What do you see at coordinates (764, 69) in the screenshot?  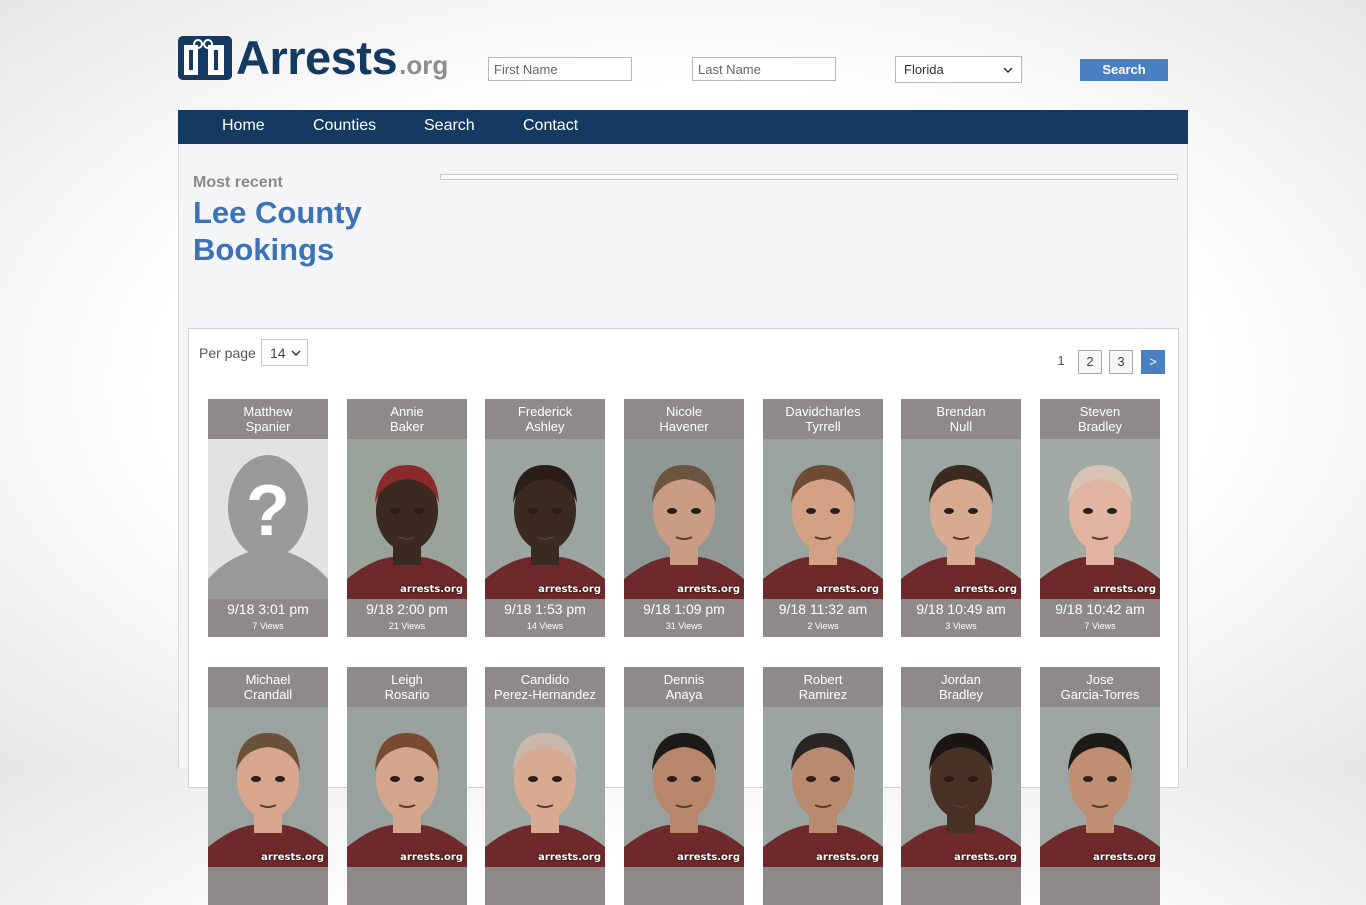 I see `last-name-input` at bounding box center [764, 69].